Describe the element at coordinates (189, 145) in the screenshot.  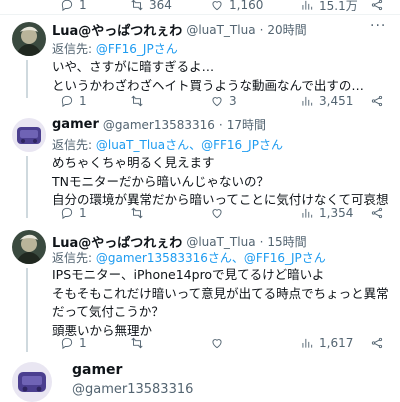
I see `reply-mention: @luaT_Tluaさん、@FF16_JPさん` at that location.